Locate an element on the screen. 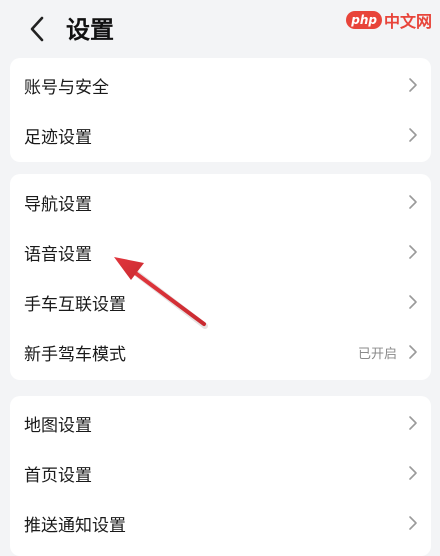  settings-item-label: 首页设置 is located at coordinates (58, 475).